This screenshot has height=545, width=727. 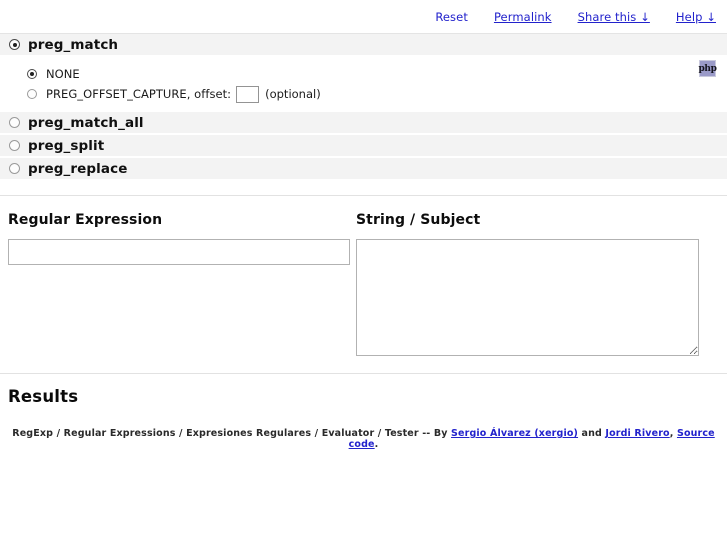 What do you see at coordinates (63, 74) in the screenshot?
I see `flag-label-none: NONE` at bounding box center [63, 74].